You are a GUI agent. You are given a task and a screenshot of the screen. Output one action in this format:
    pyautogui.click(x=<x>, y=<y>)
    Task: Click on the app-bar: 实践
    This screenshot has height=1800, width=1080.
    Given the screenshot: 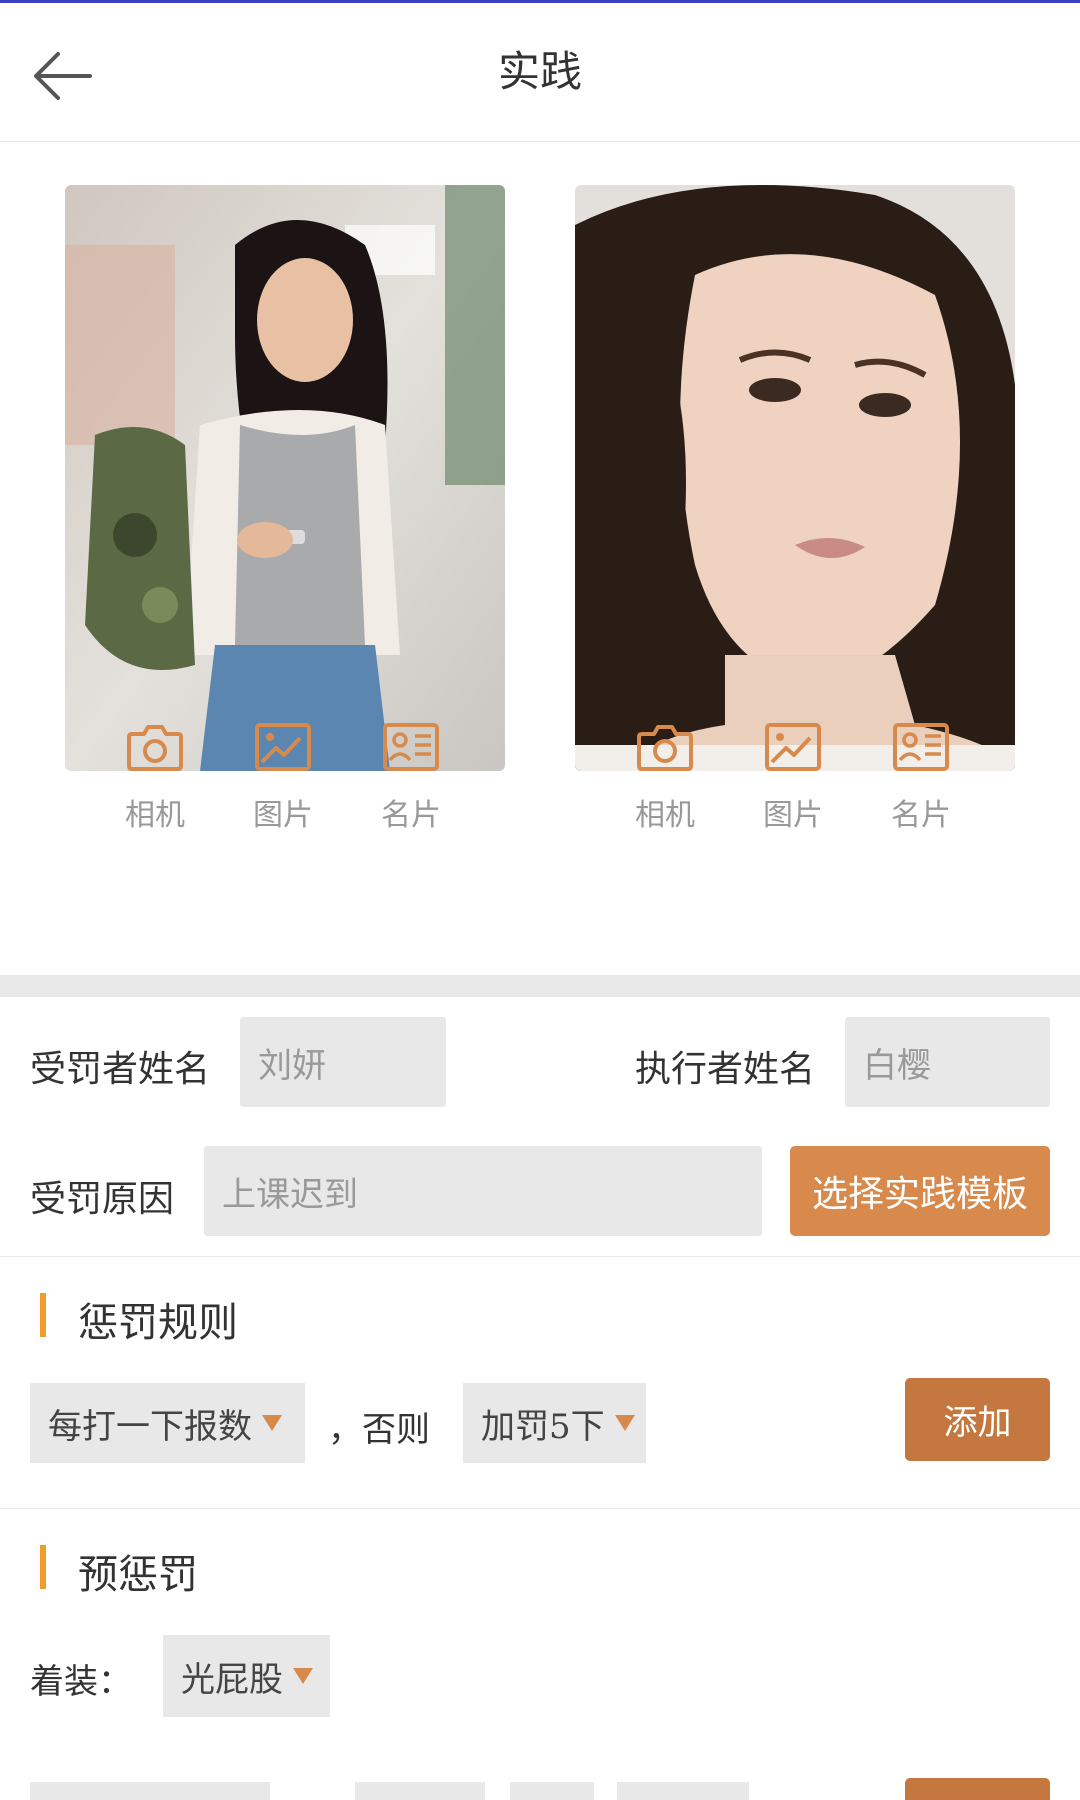 What is the action you would take?
    pyautogui.click(x=540, y=72)
    